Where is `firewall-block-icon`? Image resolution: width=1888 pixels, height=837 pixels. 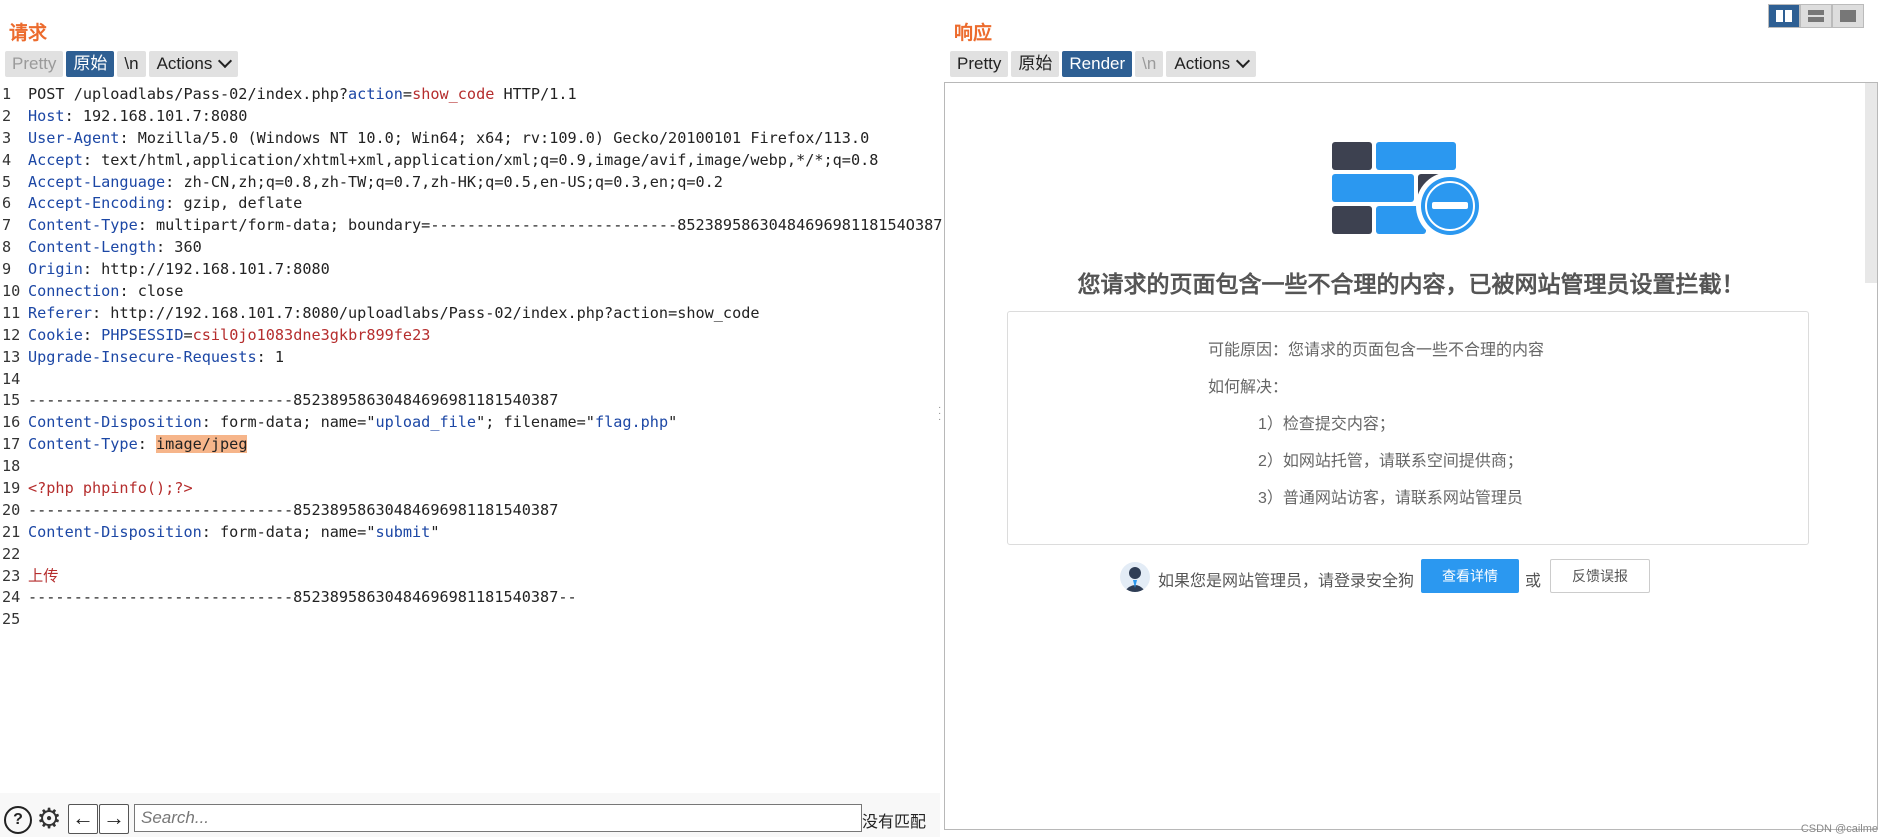
firewall-block-icon is located at coordinates (1408, 191).